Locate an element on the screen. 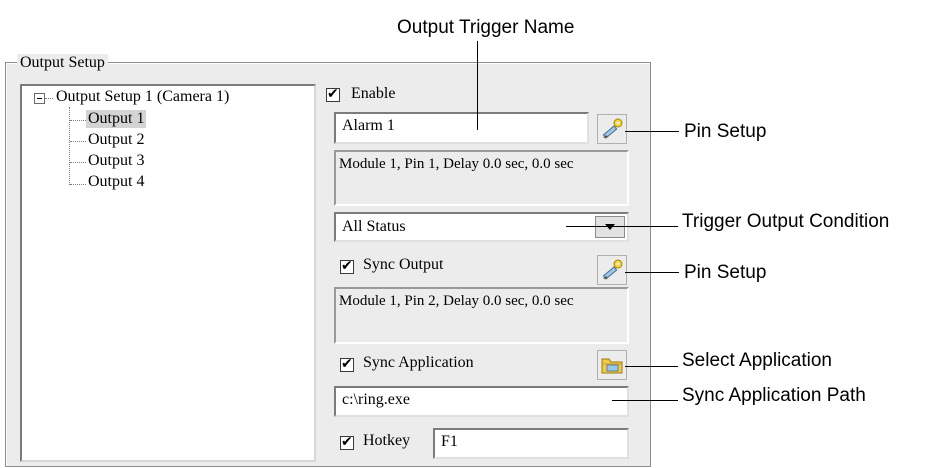 The image size is (925, 468). tree-item-output-3: Output 3 is located at coordinates (116, 161).